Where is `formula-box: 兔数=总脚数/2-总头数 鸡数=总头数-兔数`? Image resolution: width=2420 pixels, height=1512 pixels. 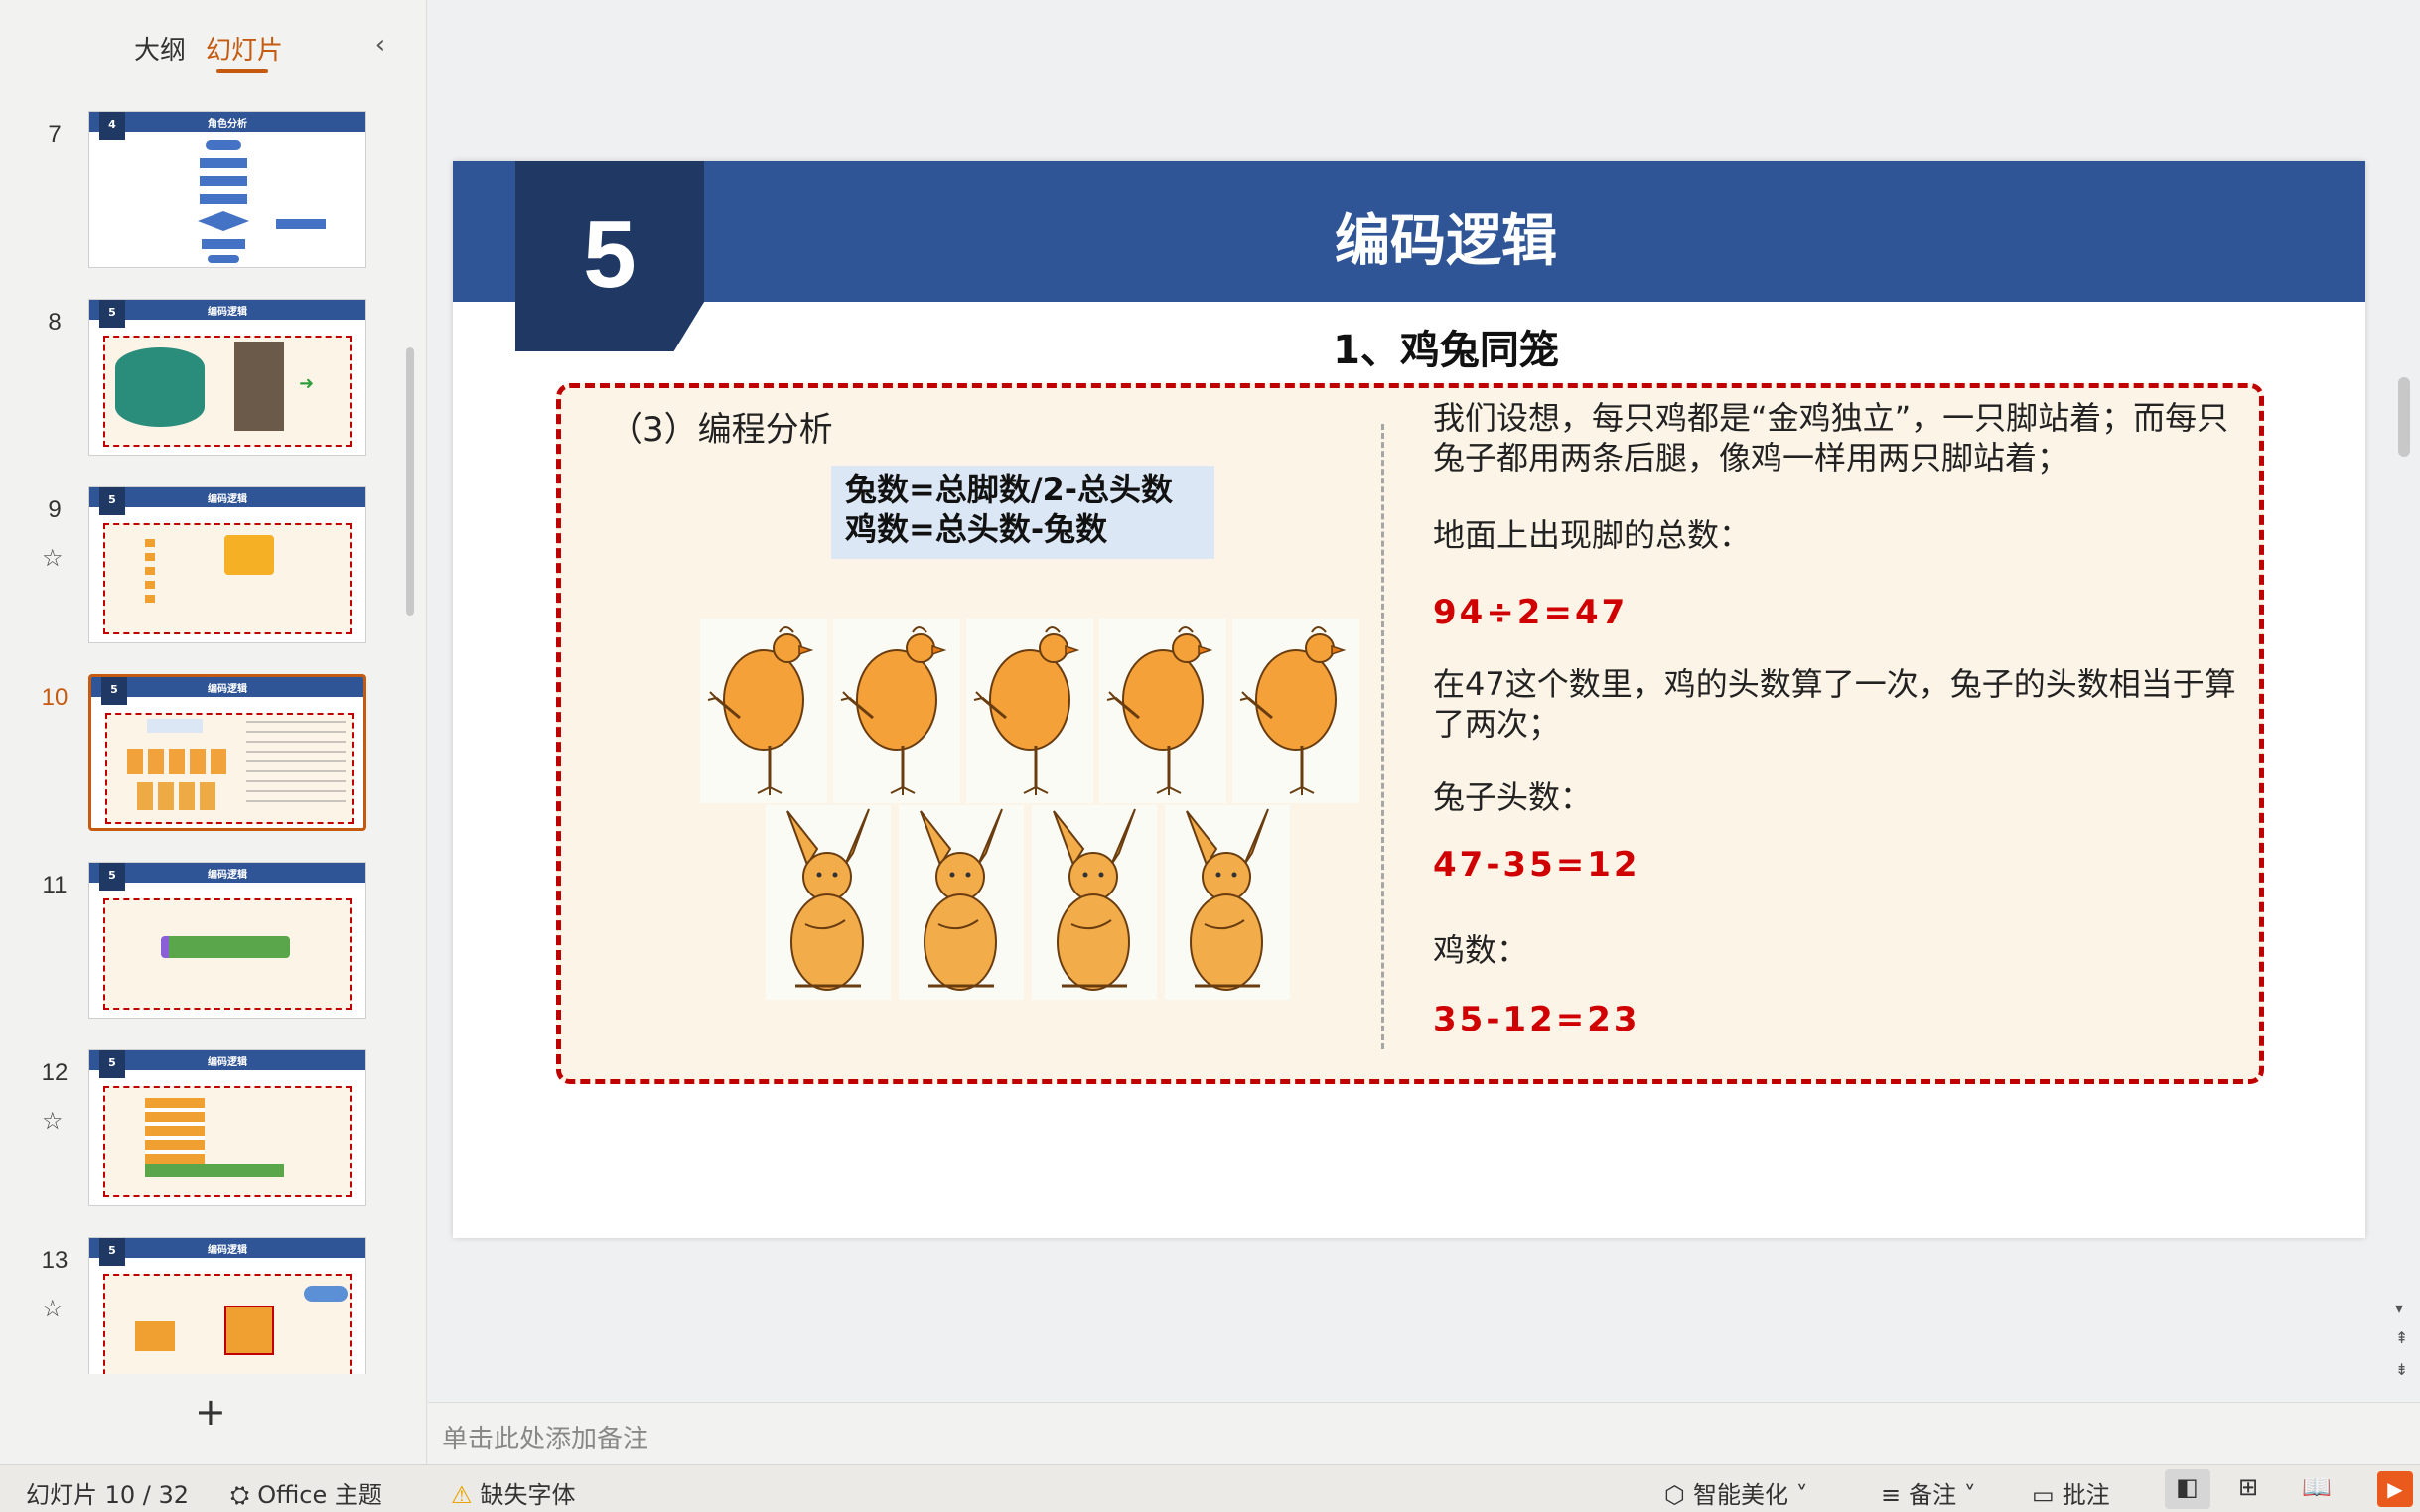 formula-box: 兔数=总脚数/2-总头数 鸡数=总头数-兔数 is located at coordinates (1022, 512).